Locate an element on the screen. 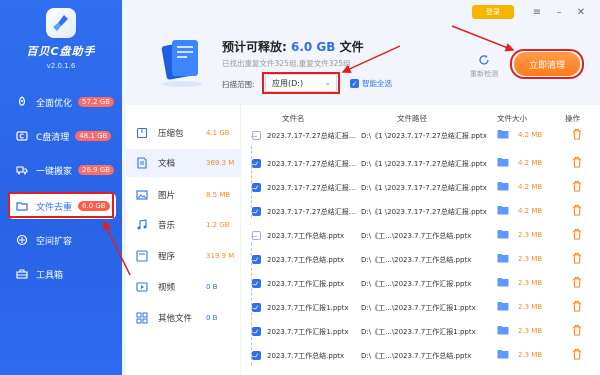 This screenshot has width=600, height=375. category-item: 程序 319.9 M is located at coordinates (183, 256).